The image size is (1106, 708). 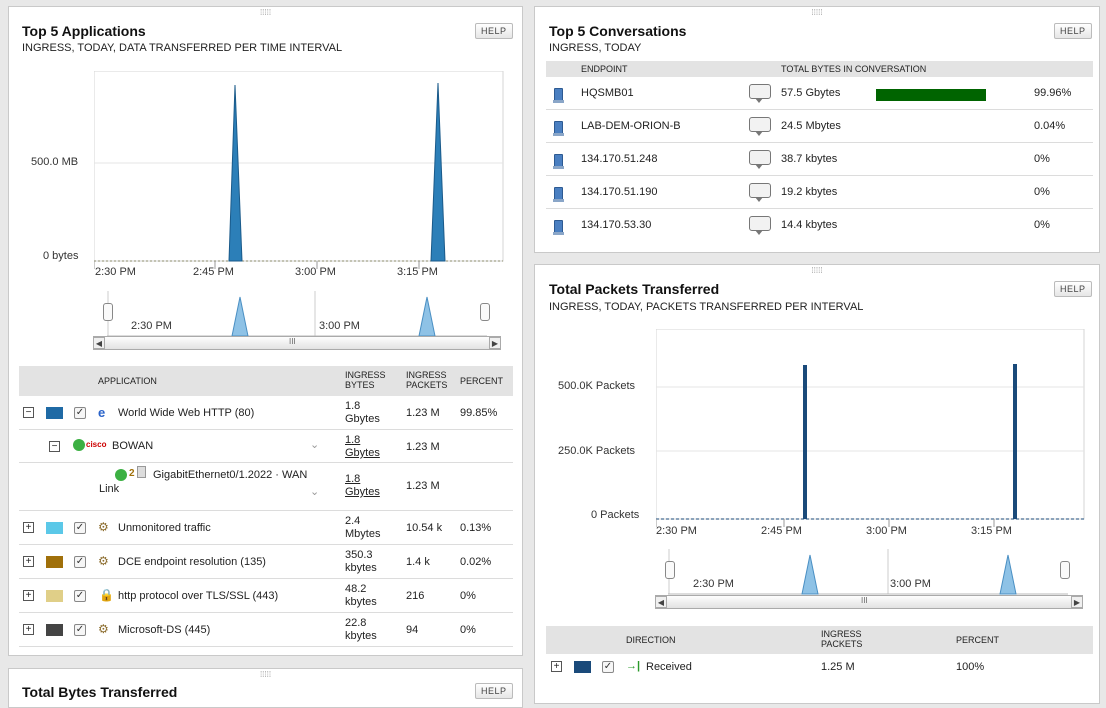 What do you see at coordinates (604, 69) in the screenshot?
I see `column-header-endpoint: ENDPOINT` at bounding box center [604, 69].